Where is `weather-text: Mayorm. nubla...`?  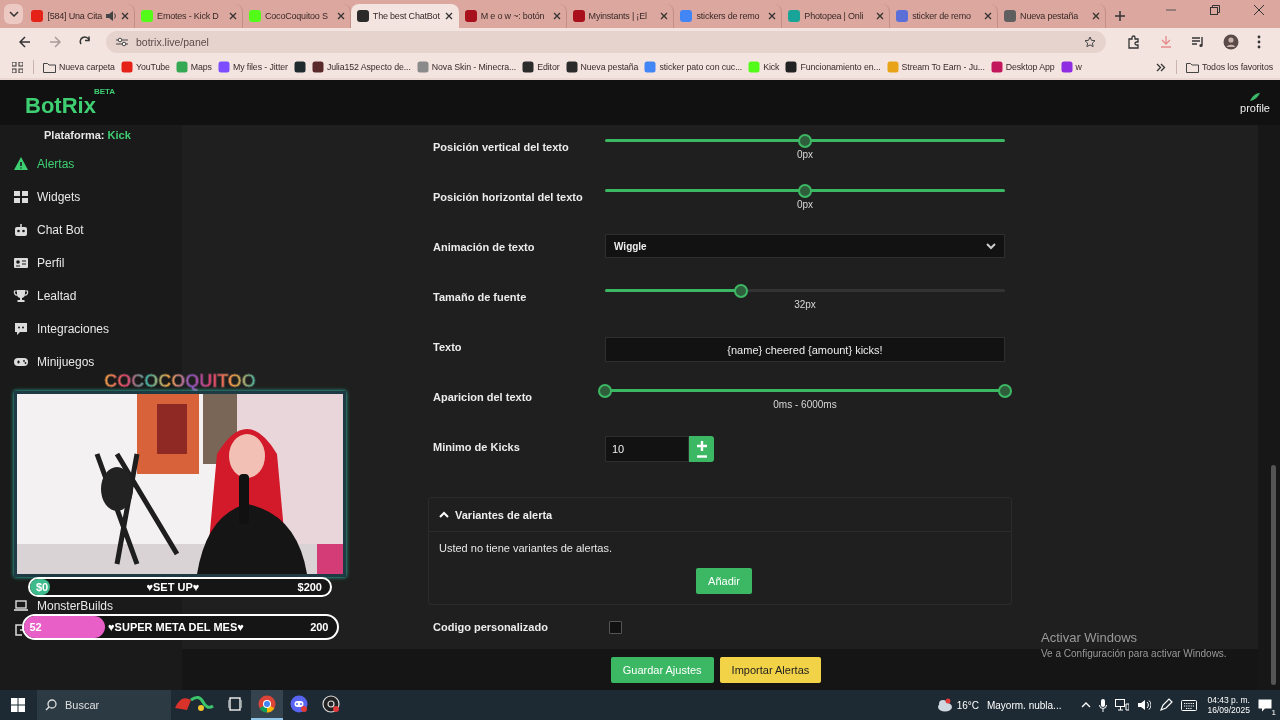
weather-text: Mayorm. nubla... is located at coordinates (1024, 705).